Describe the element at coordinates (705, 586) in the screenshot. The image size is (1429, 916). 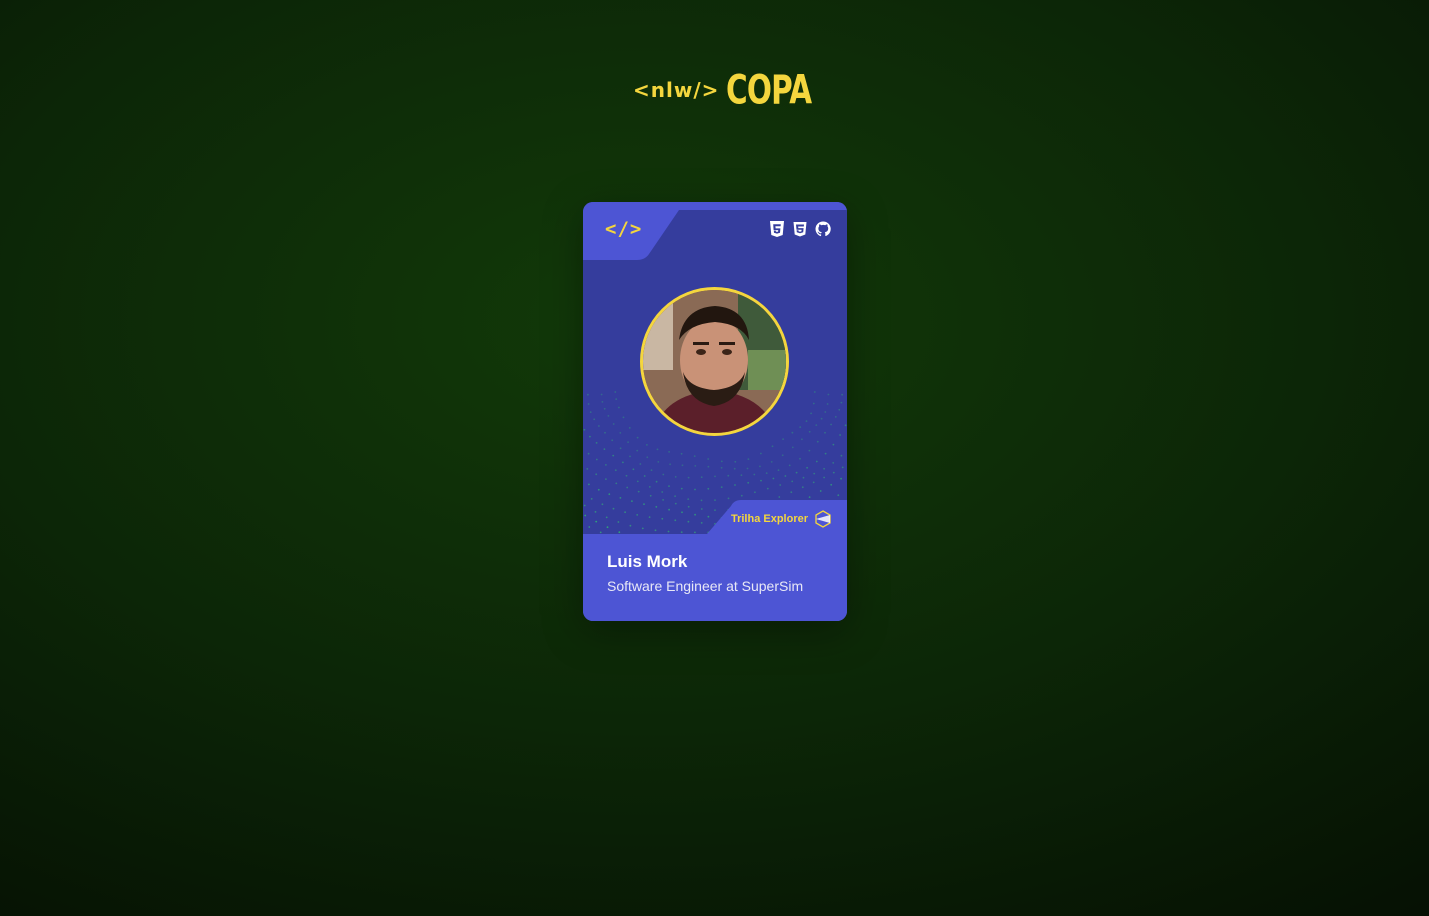
I see `profile-role: Software Engineer at SuperSim` at that location.